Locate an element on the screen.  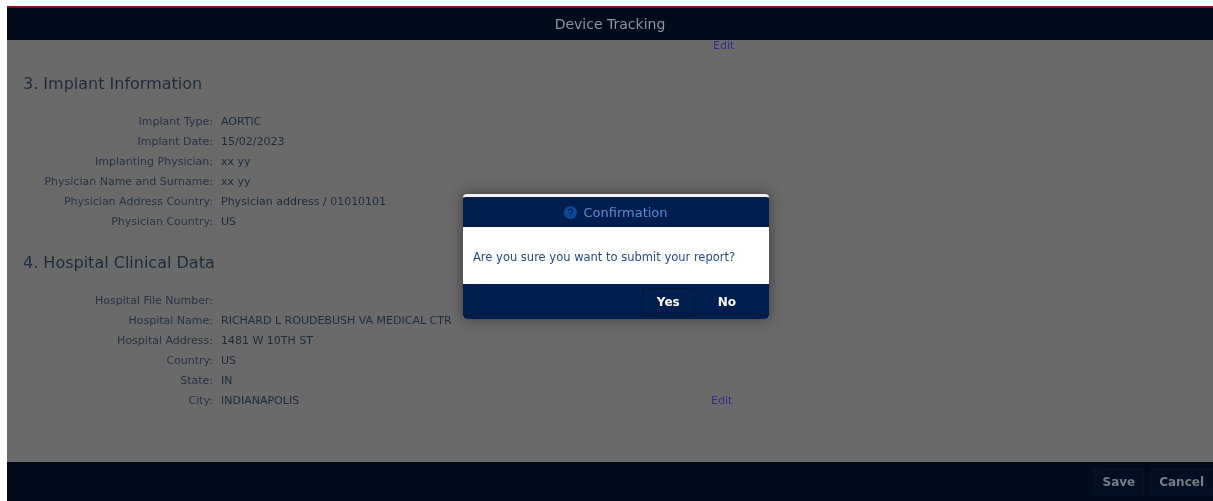
field-label: Hospital Name: is located at coordinates (170, 320).